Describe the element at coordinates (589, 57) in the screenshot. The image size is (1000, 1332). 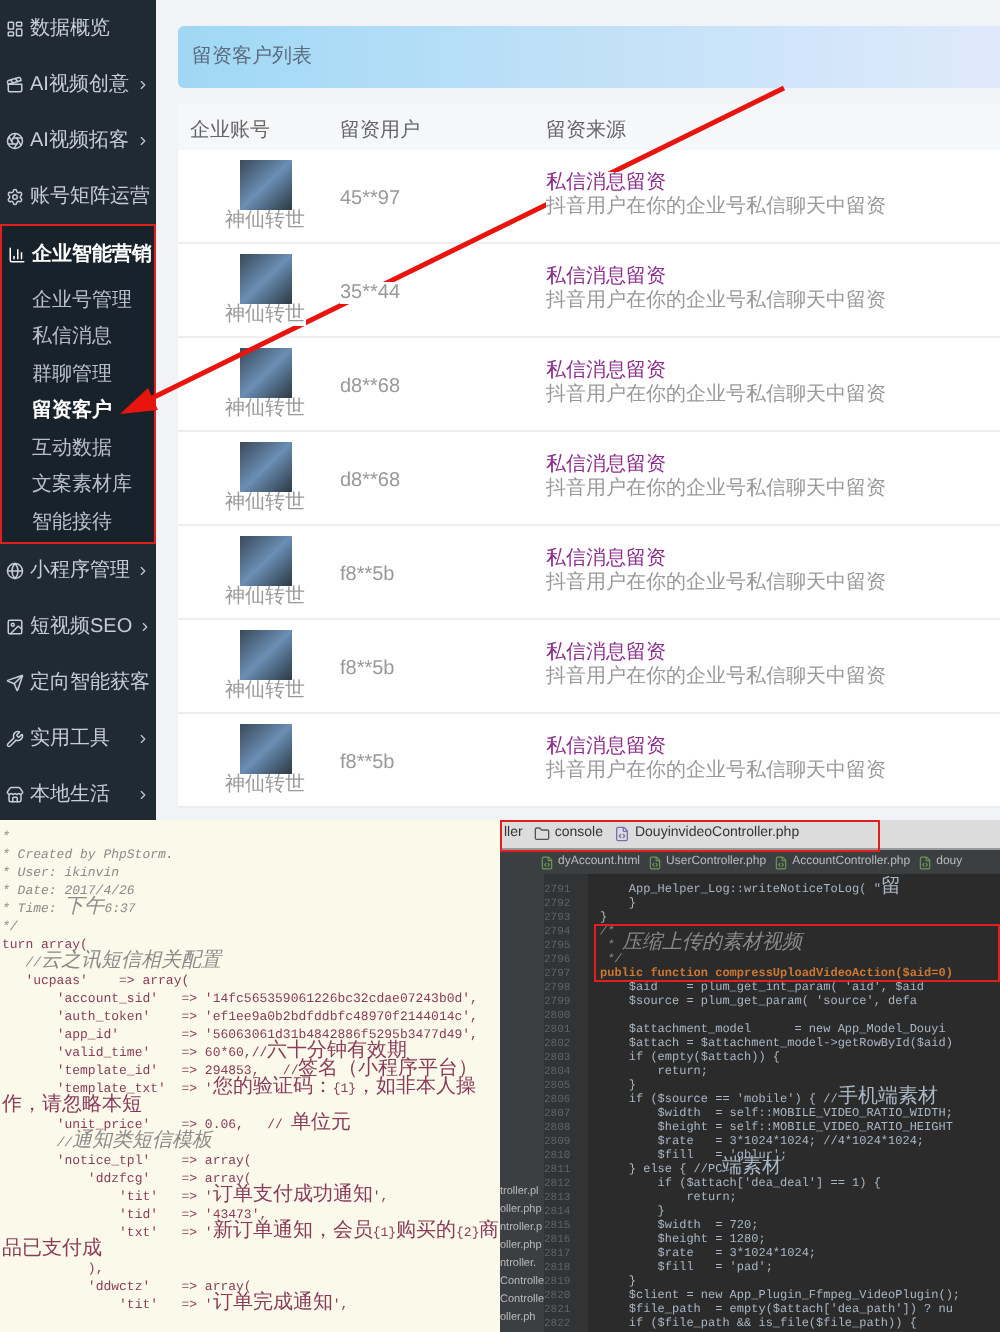
I see `panel-header: 留资客户列表` at that location.